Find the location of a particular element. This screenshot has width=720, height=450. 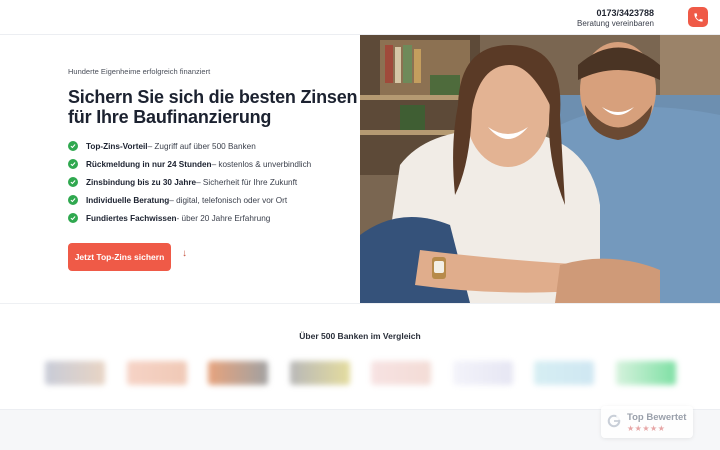

phone-icon is located at coordinates (698, 17).